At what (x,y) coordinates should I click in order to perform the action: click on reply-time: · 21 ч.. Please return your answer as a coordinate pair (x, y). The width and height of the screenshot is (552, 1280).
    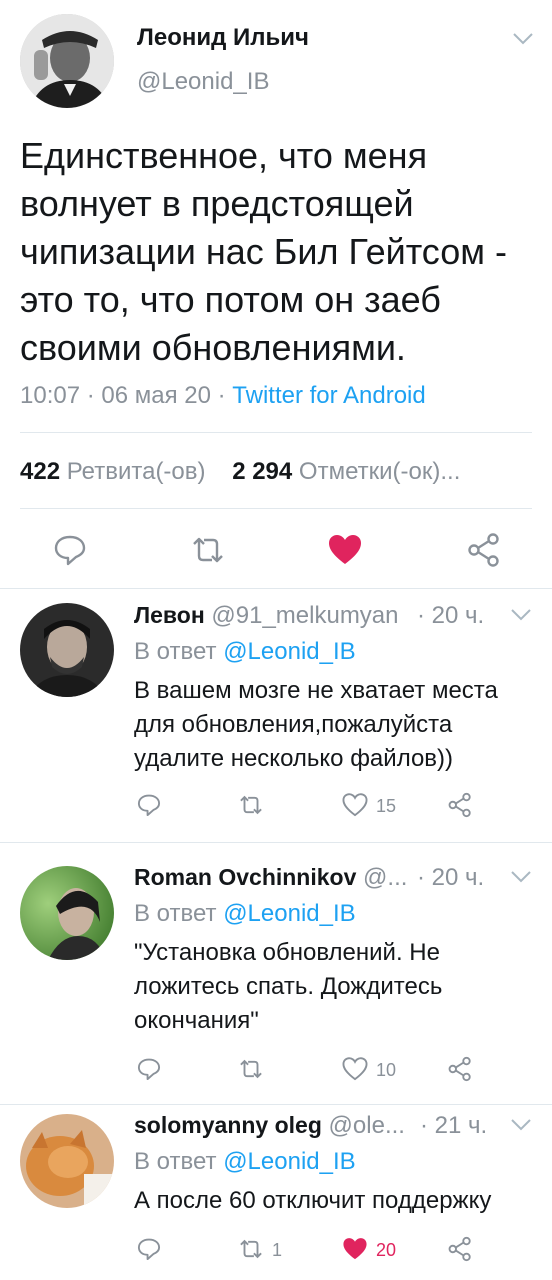
    Looking at the image, I should click on (454, 1125).